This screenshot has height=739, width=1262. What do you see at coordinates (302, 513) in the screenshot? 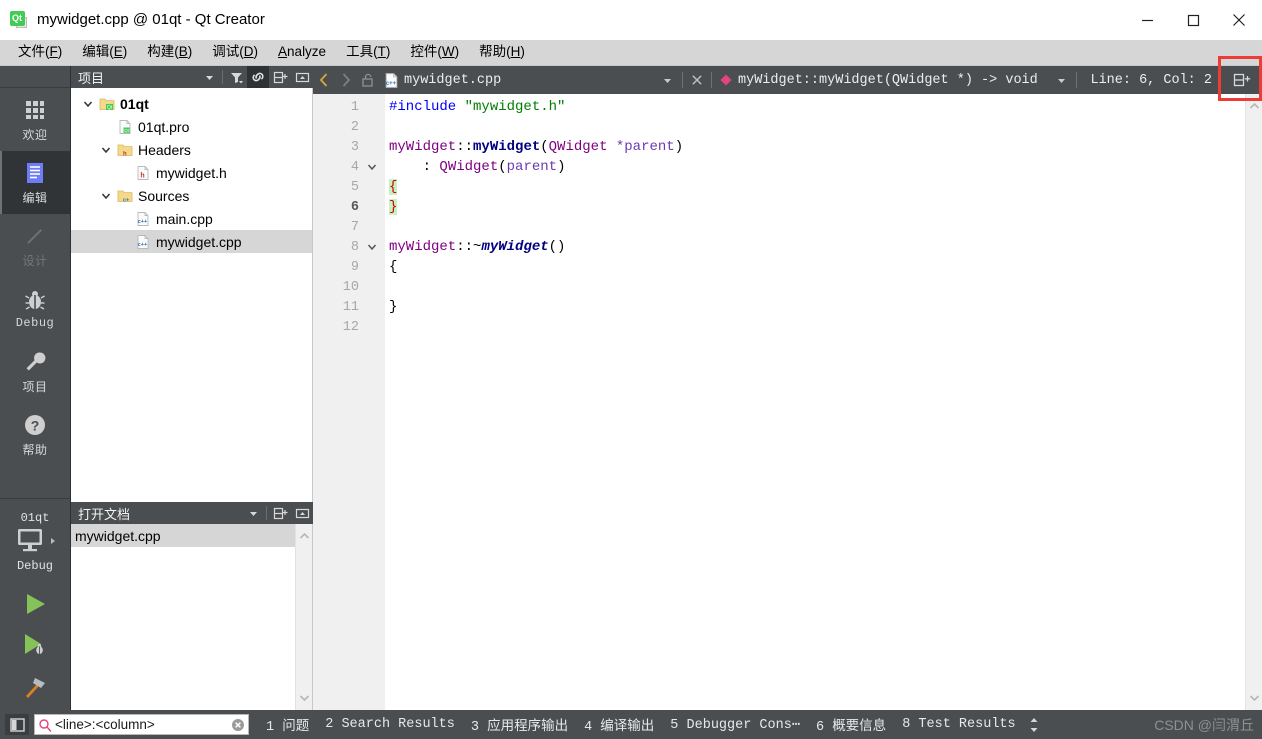
I see `opendocs-close-button` at bounding box center [302, 513].